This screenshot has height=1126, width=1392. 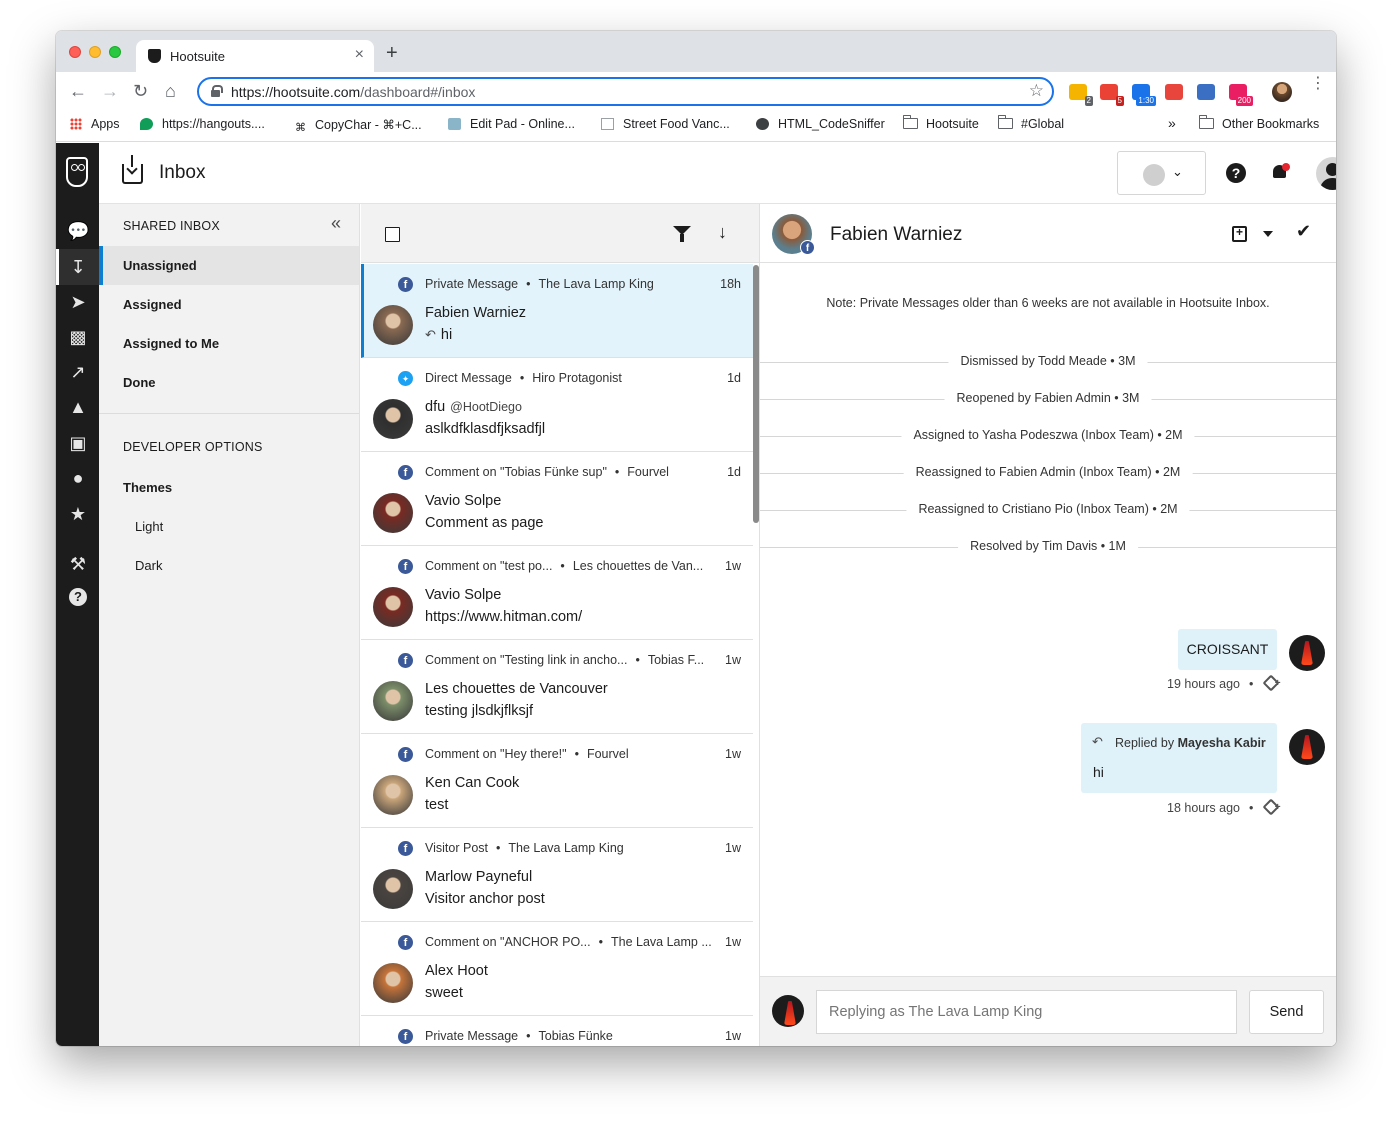 I want to click on user-avatar-icon, so click(x=1326, y=173).